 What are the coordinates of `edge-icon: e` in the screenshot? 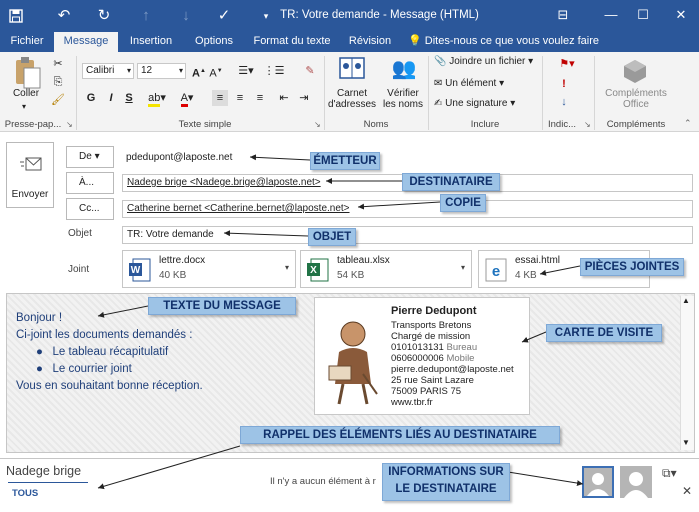 It's located at (496, 270).